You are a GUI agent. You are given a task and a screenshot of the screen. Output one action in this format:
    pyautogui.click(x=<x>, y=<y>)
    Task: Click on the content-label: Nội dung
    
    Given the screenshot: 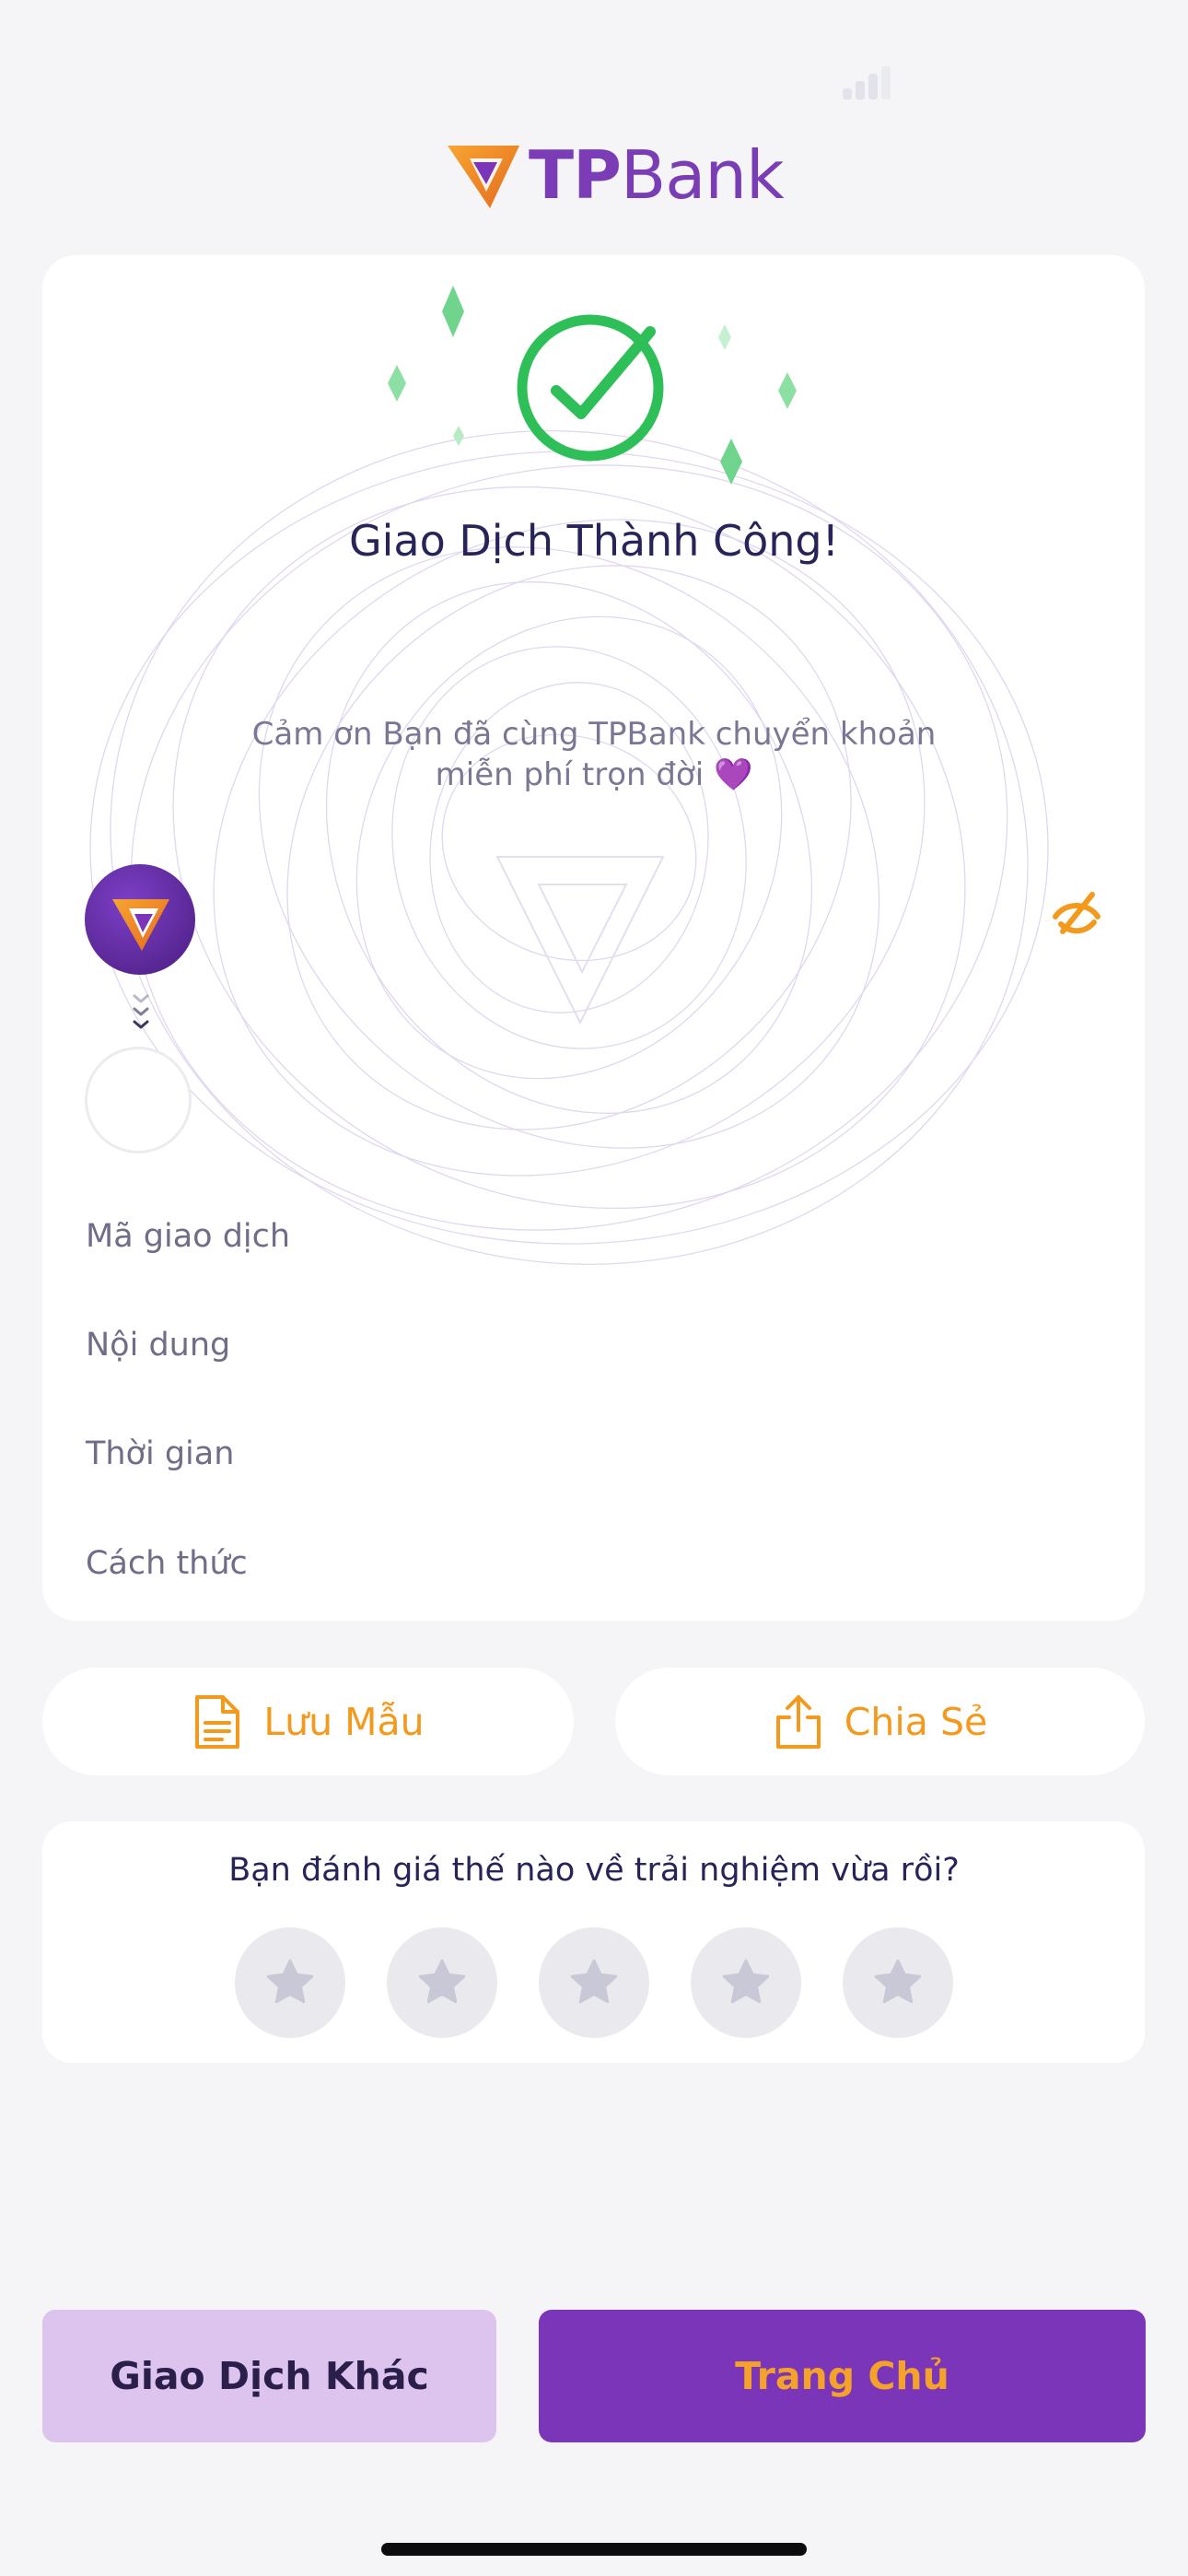 What is the action you would take?
    pyautogui.click(x=158, y=1345)
    